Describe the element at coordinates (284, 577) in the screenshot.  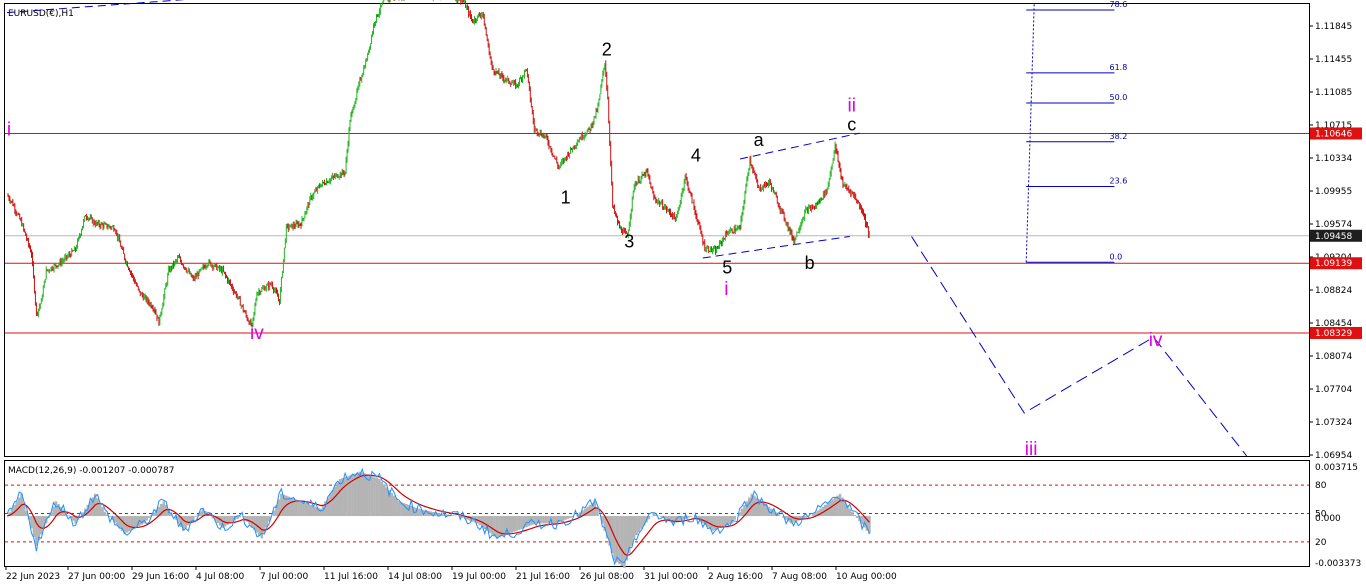
I see `x-tick-label: 7 Jul 00:00` at that location.